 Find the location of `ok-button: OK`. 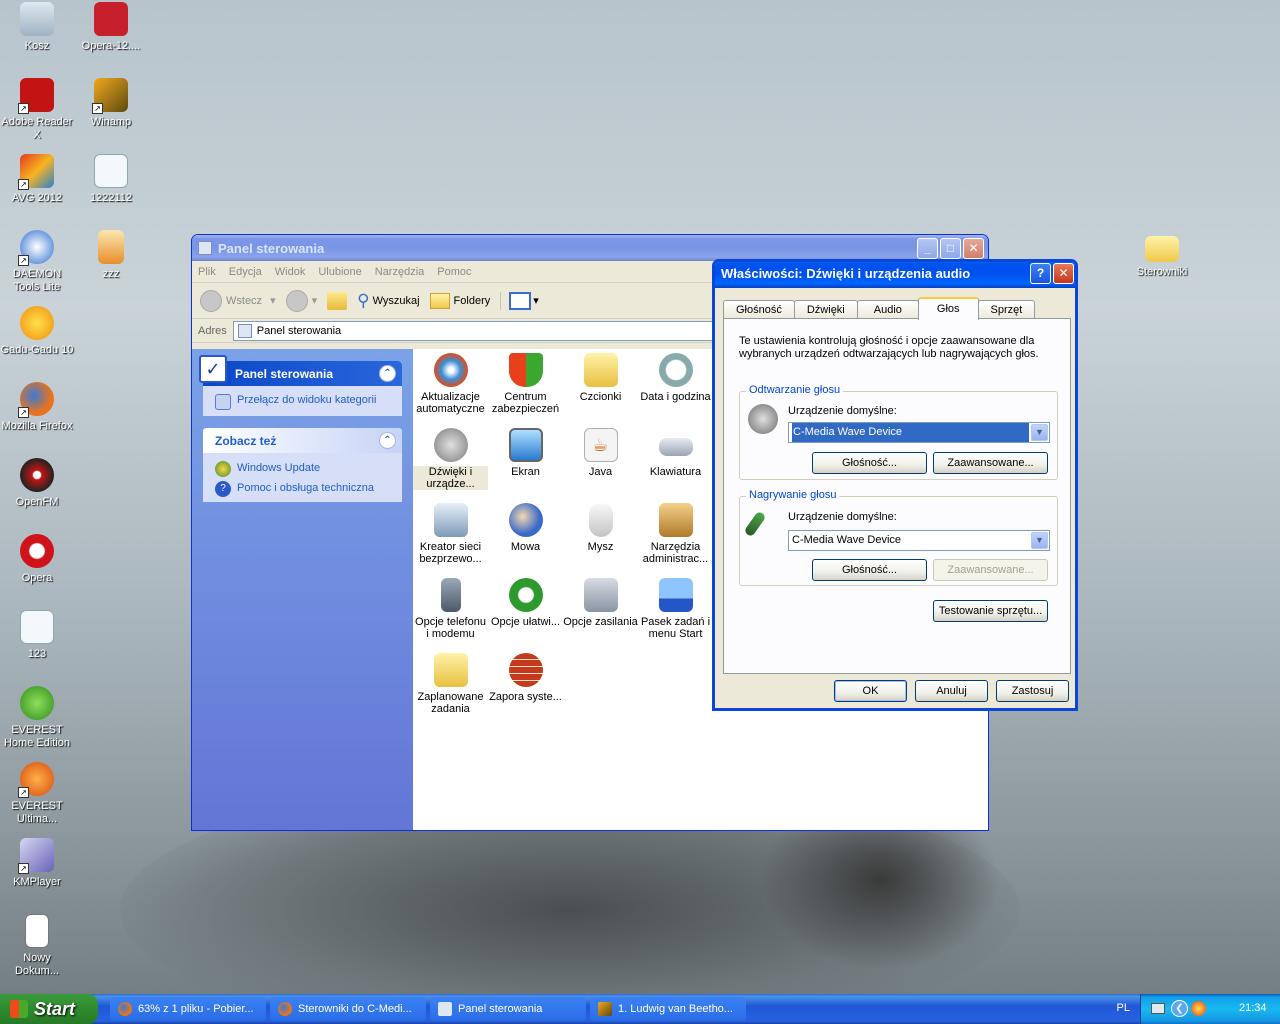

ok-button: OK is located at coordinates (870, 691).